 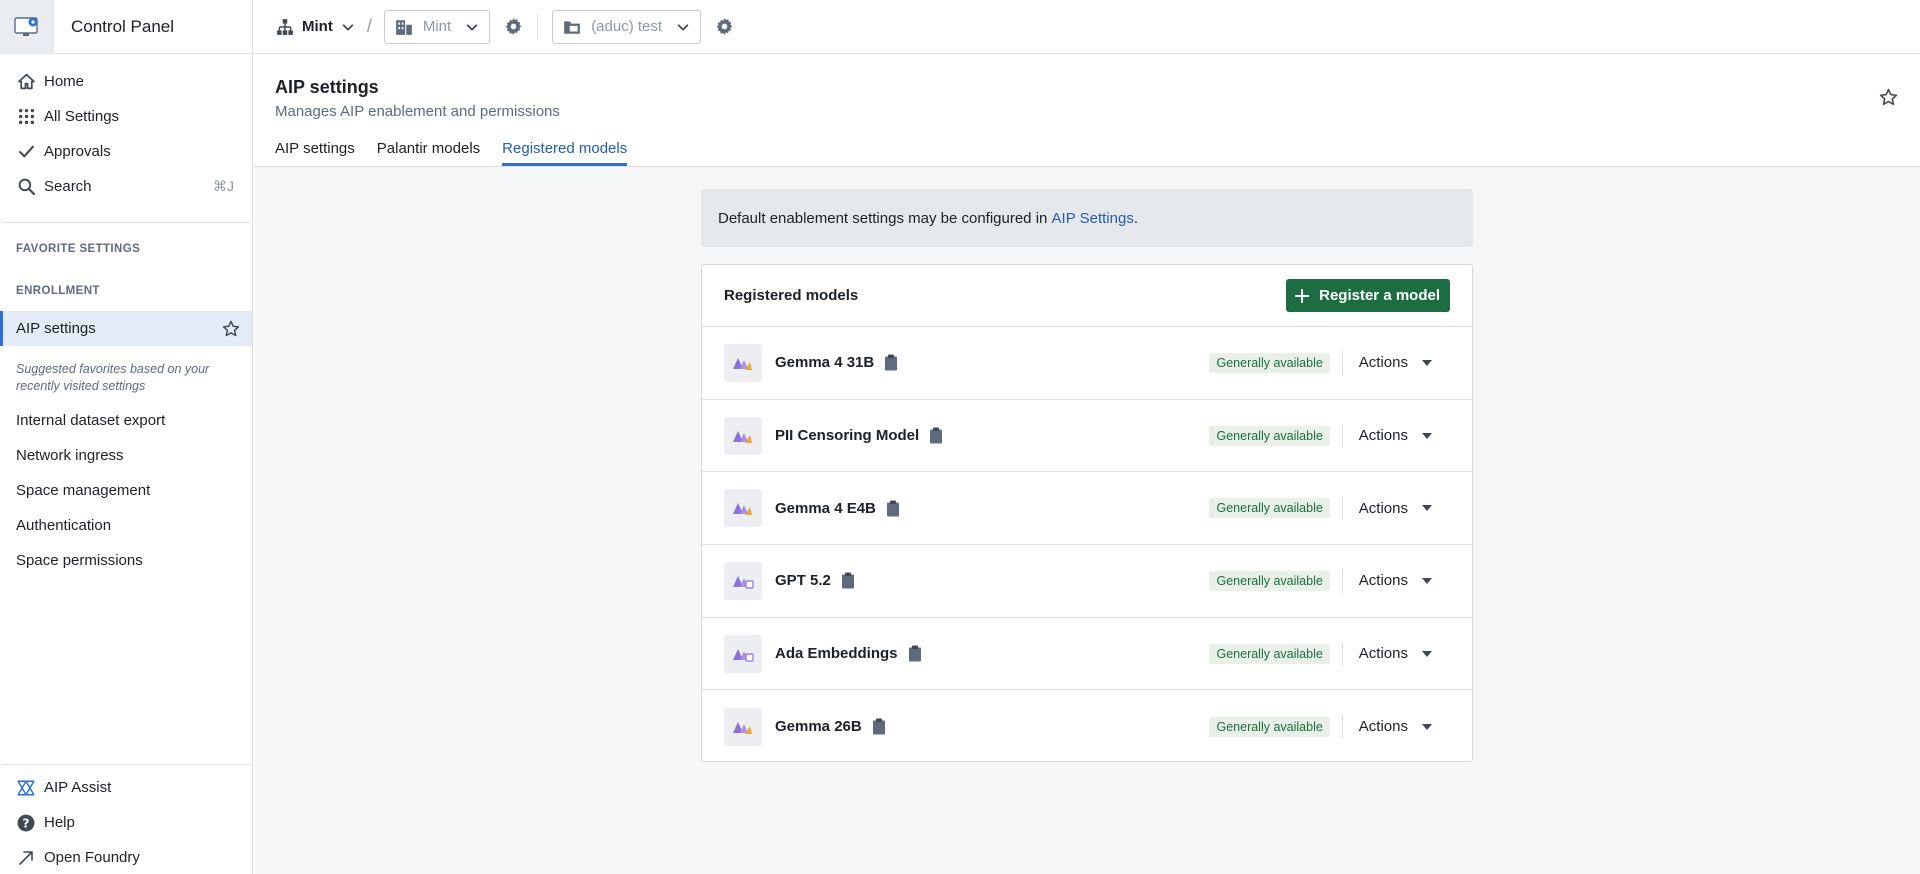 What do you see at coordinates (59, 822) in the screenshot?
I see `nav-item-label: Help` at bounding box center [59, 822].